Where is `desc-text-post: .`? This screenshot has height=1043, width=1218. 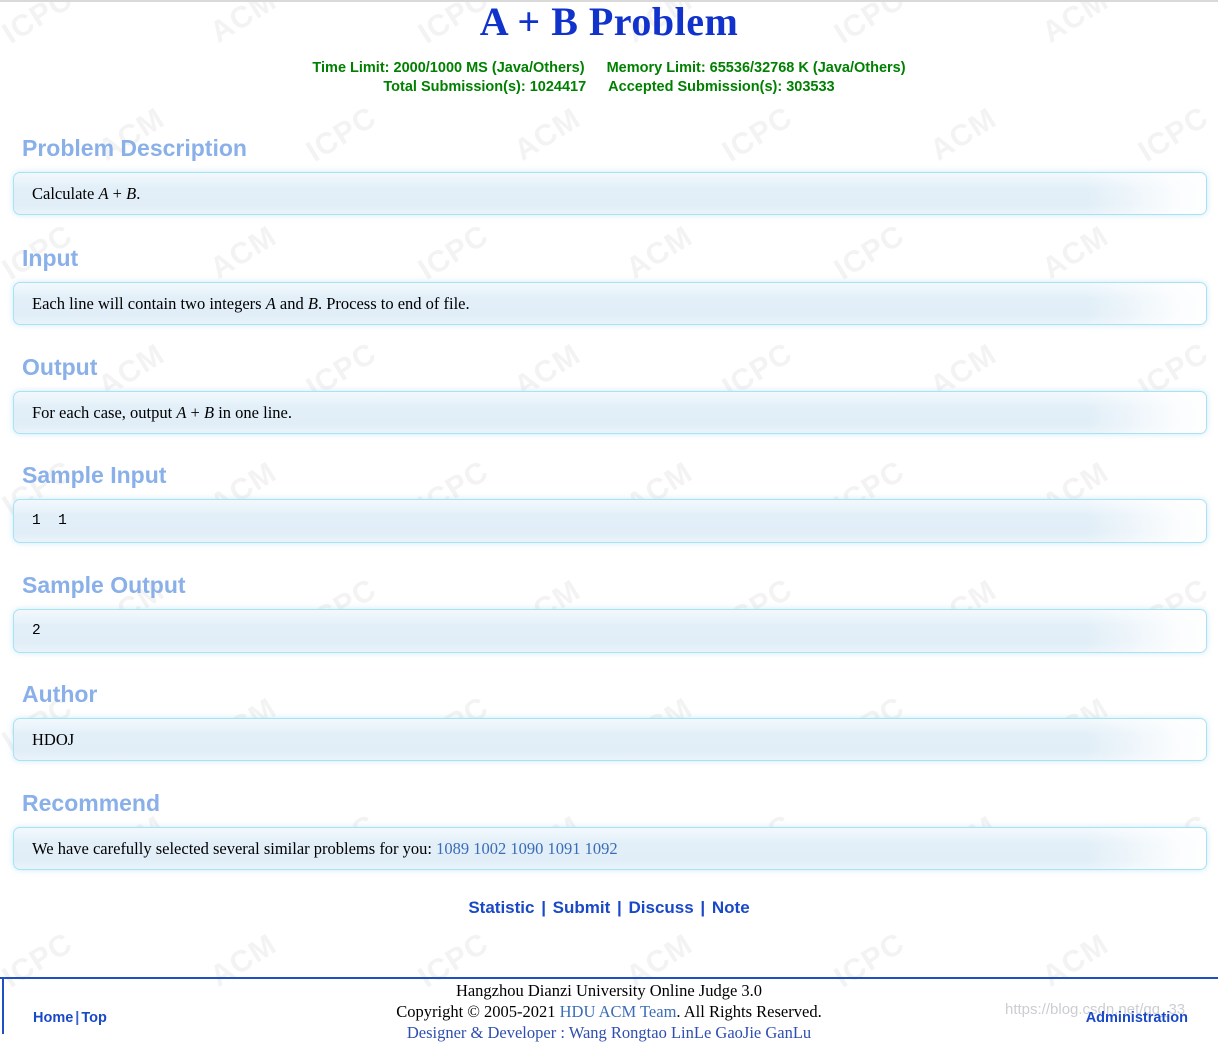 desc-text-post: . is located at coordinates (138, 193).